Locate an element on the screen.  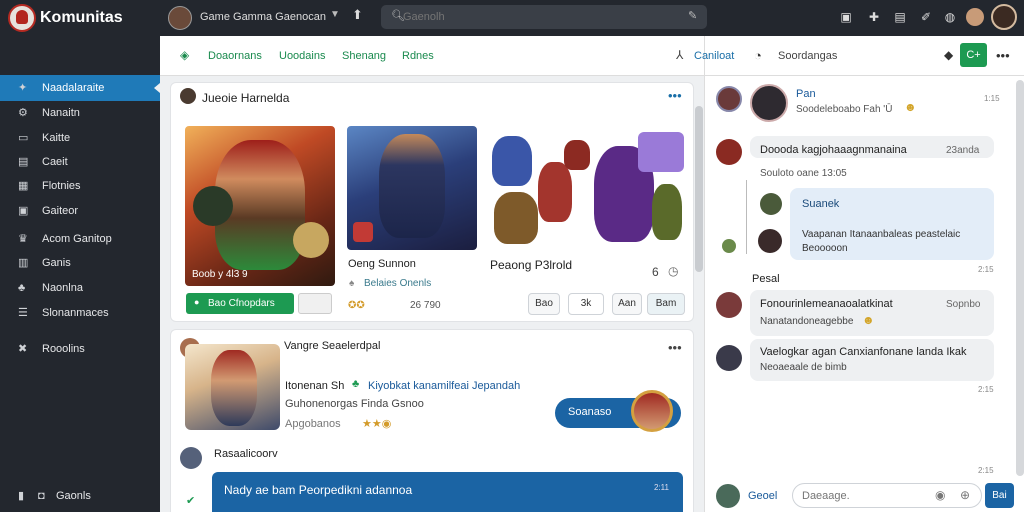
tab-2: Shenang is located at coordinates (364, 56).